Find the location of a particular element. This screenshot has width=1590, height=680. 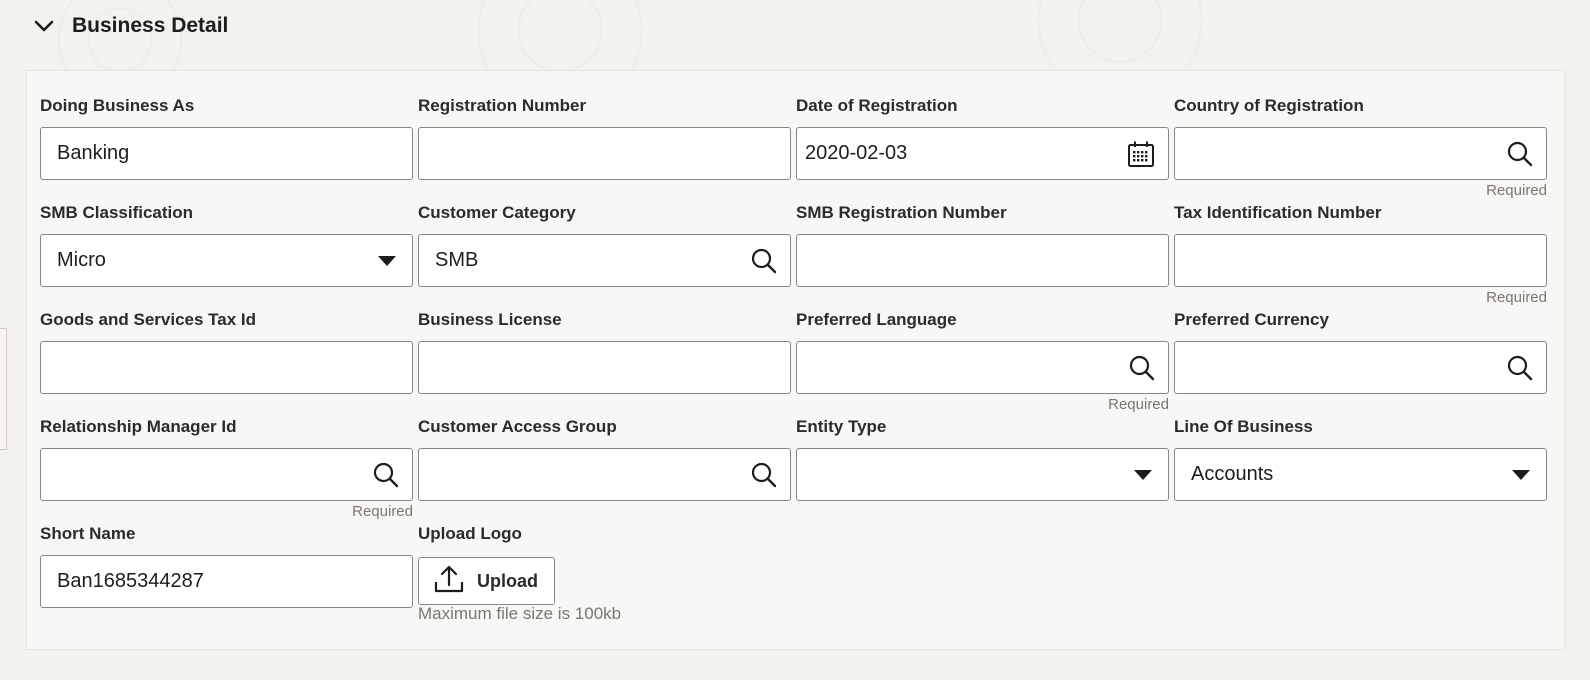

smb-registration-number-field: SMB Registration Number is located at coordinates (982, 244).